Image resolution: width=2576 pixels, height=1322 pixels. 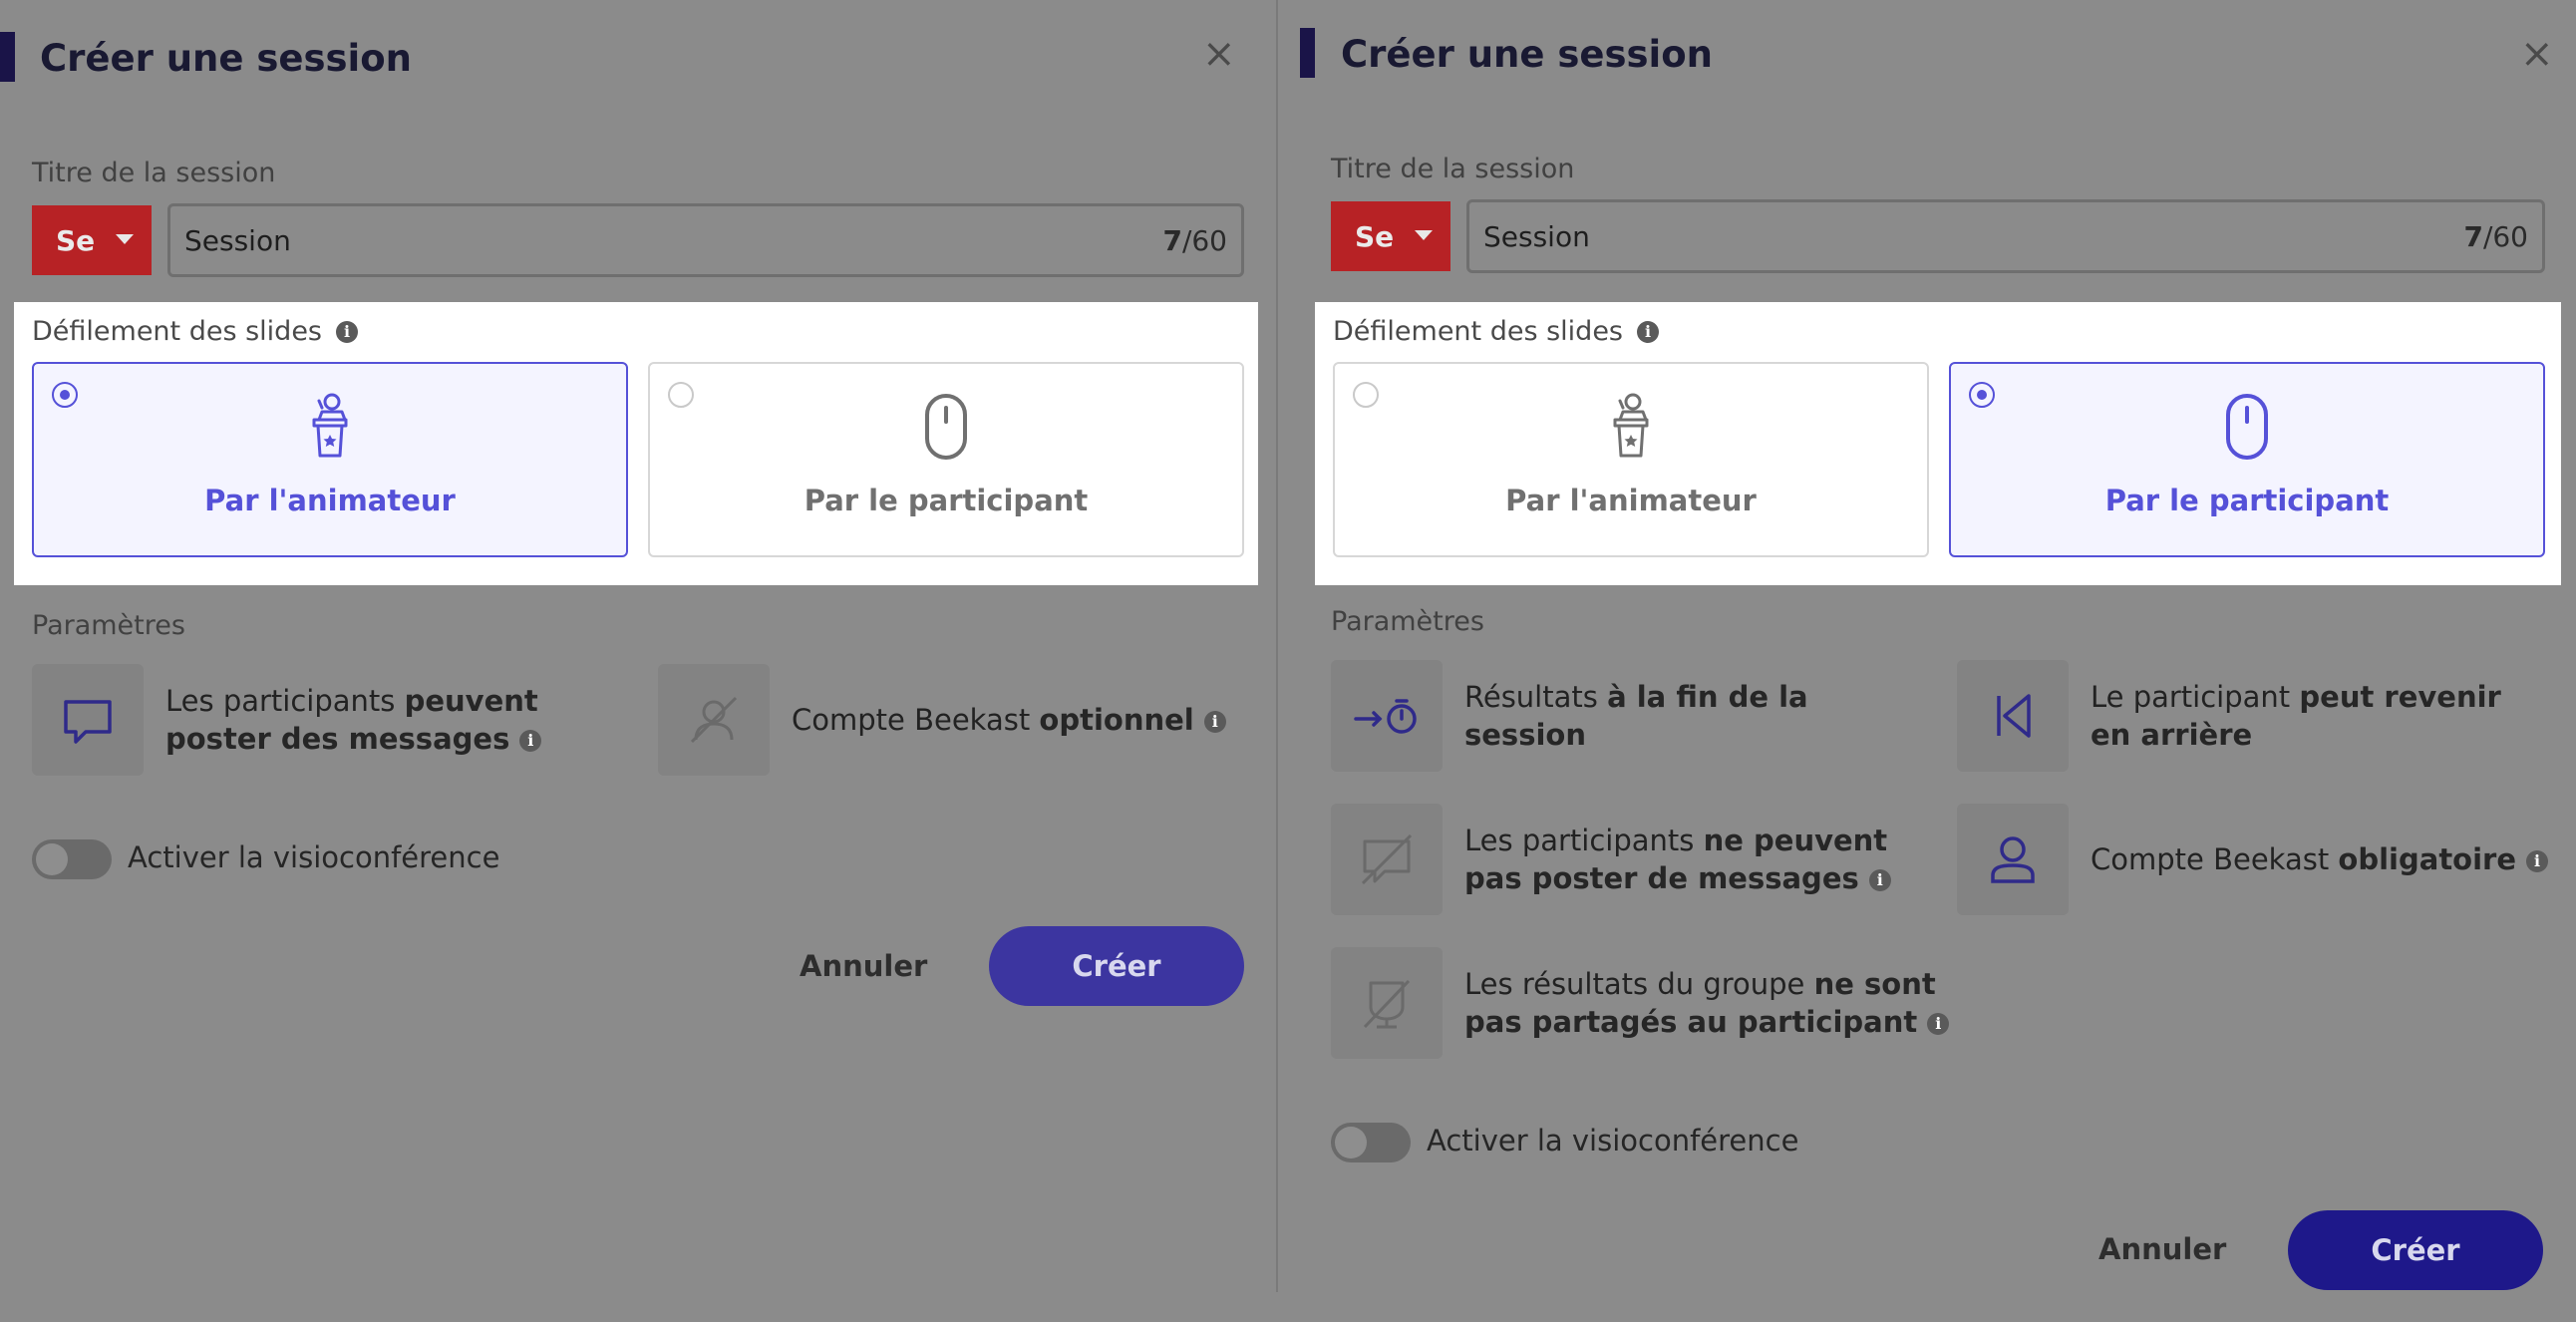 I want to click on param-account-required: Compte Beekast obligatoire i, so click(x=2256, y=859).